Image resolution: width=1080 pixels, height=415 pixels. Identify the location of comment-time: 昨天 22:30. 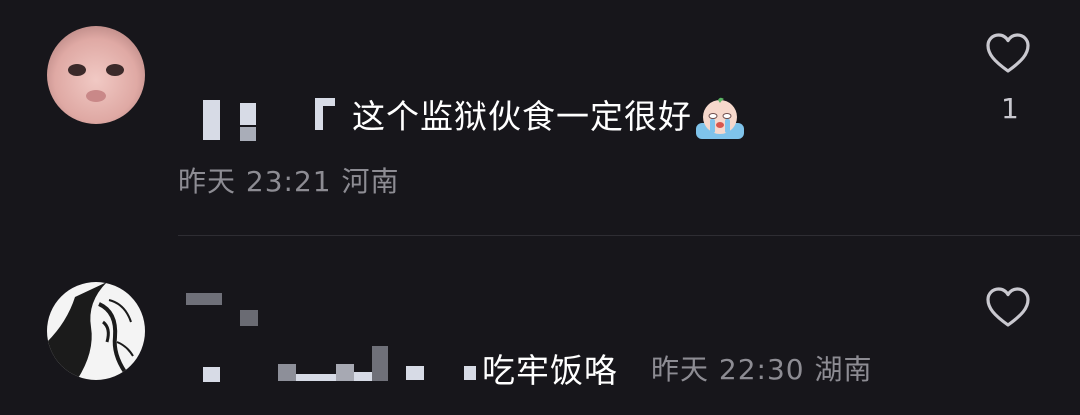
(728, 369).